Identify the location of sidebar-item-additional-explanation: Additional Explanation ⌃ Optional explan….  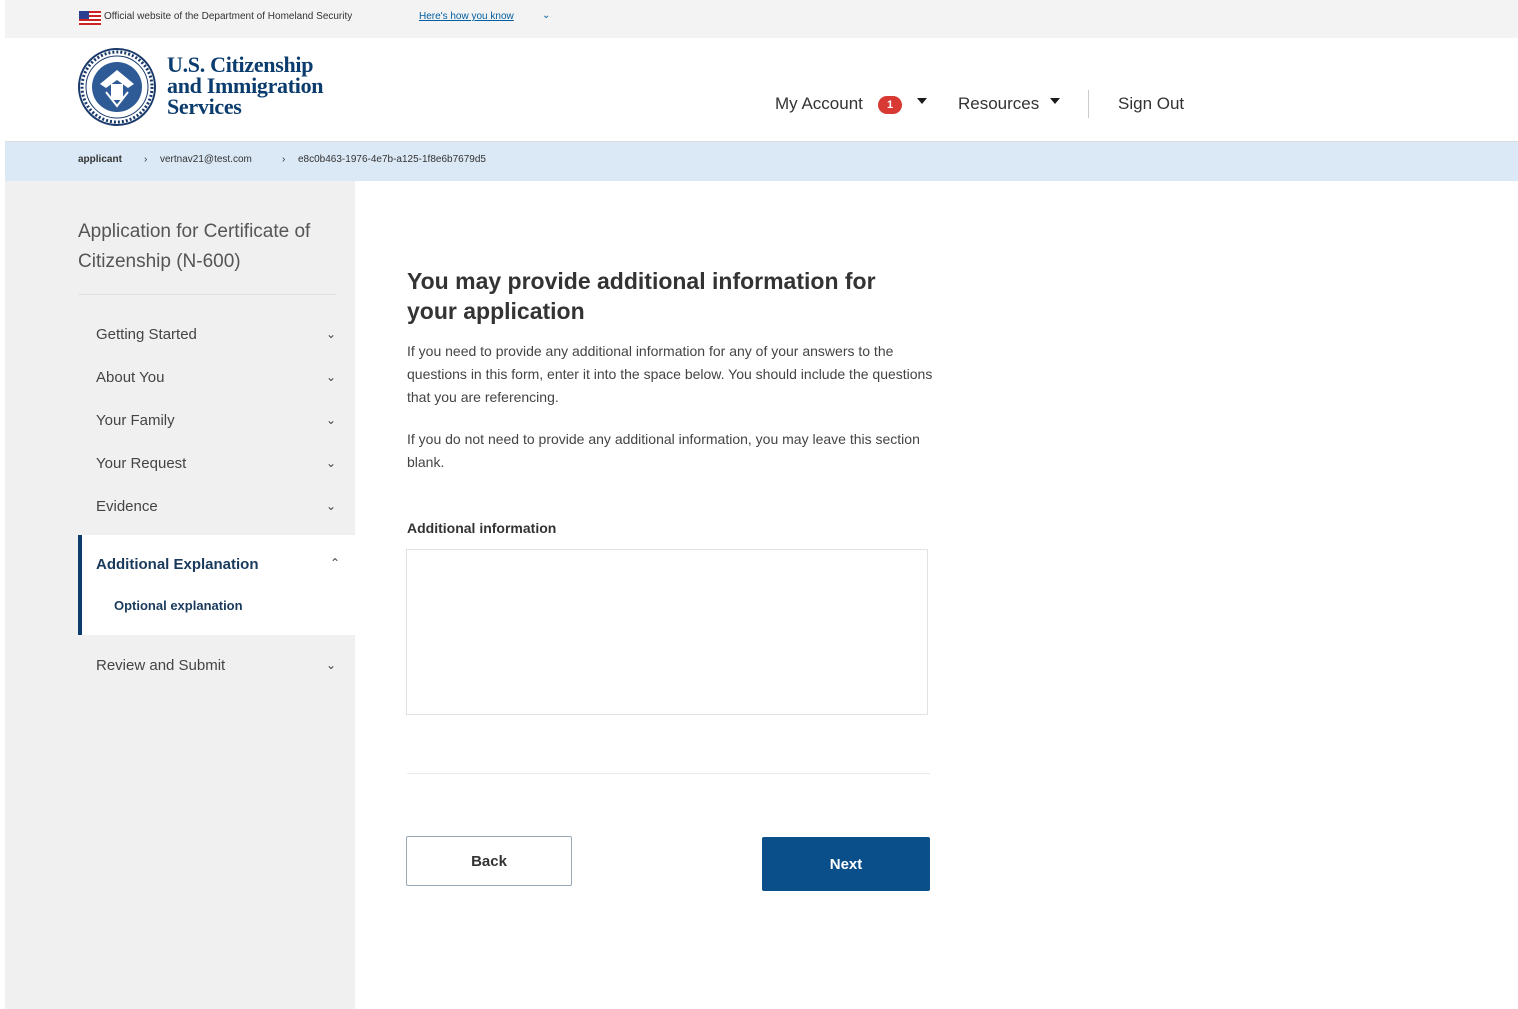
(216, 585).